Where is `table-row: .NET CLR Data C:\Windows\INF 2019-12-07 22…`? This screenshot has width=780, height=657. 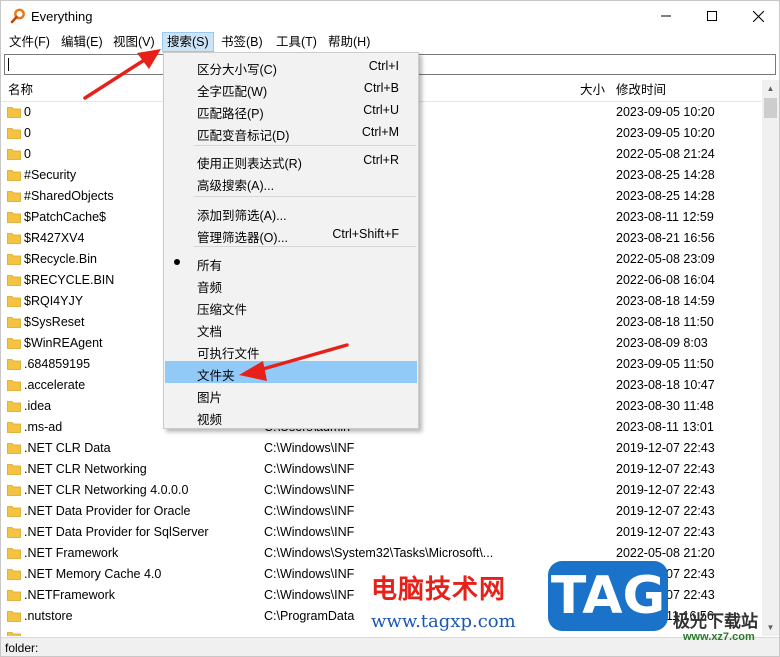 table-row: .NET CLR Data C:\Windows\INF 2019-12-07 22… is located at coordinates (381, 448).